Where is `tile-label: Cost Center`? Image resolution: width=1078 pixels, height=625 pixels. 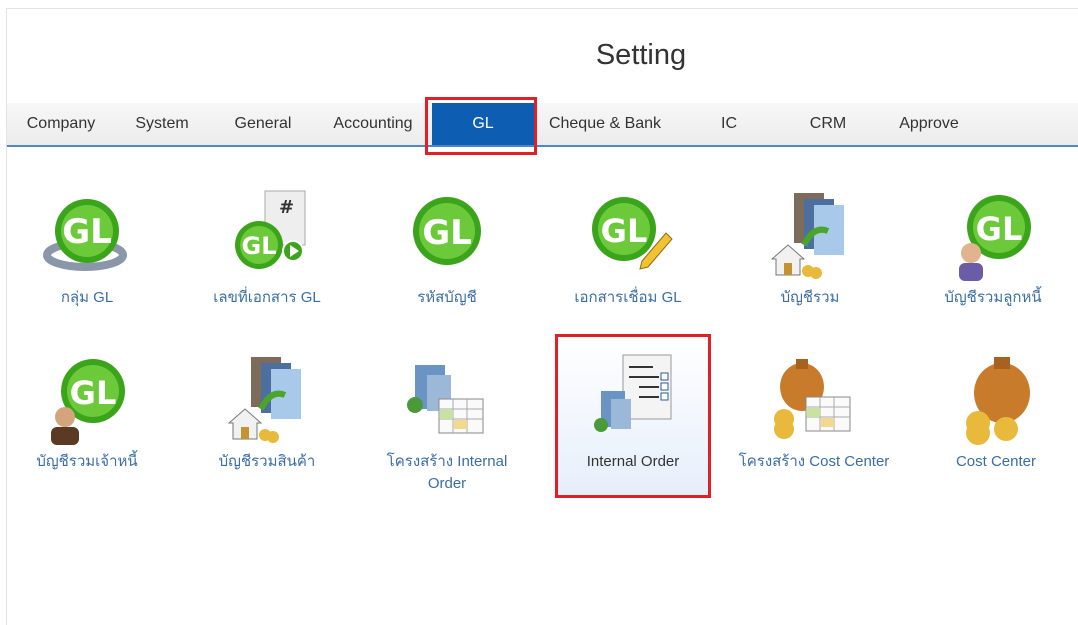 tile-label: Cost Center is located at coordinates (996, 461).